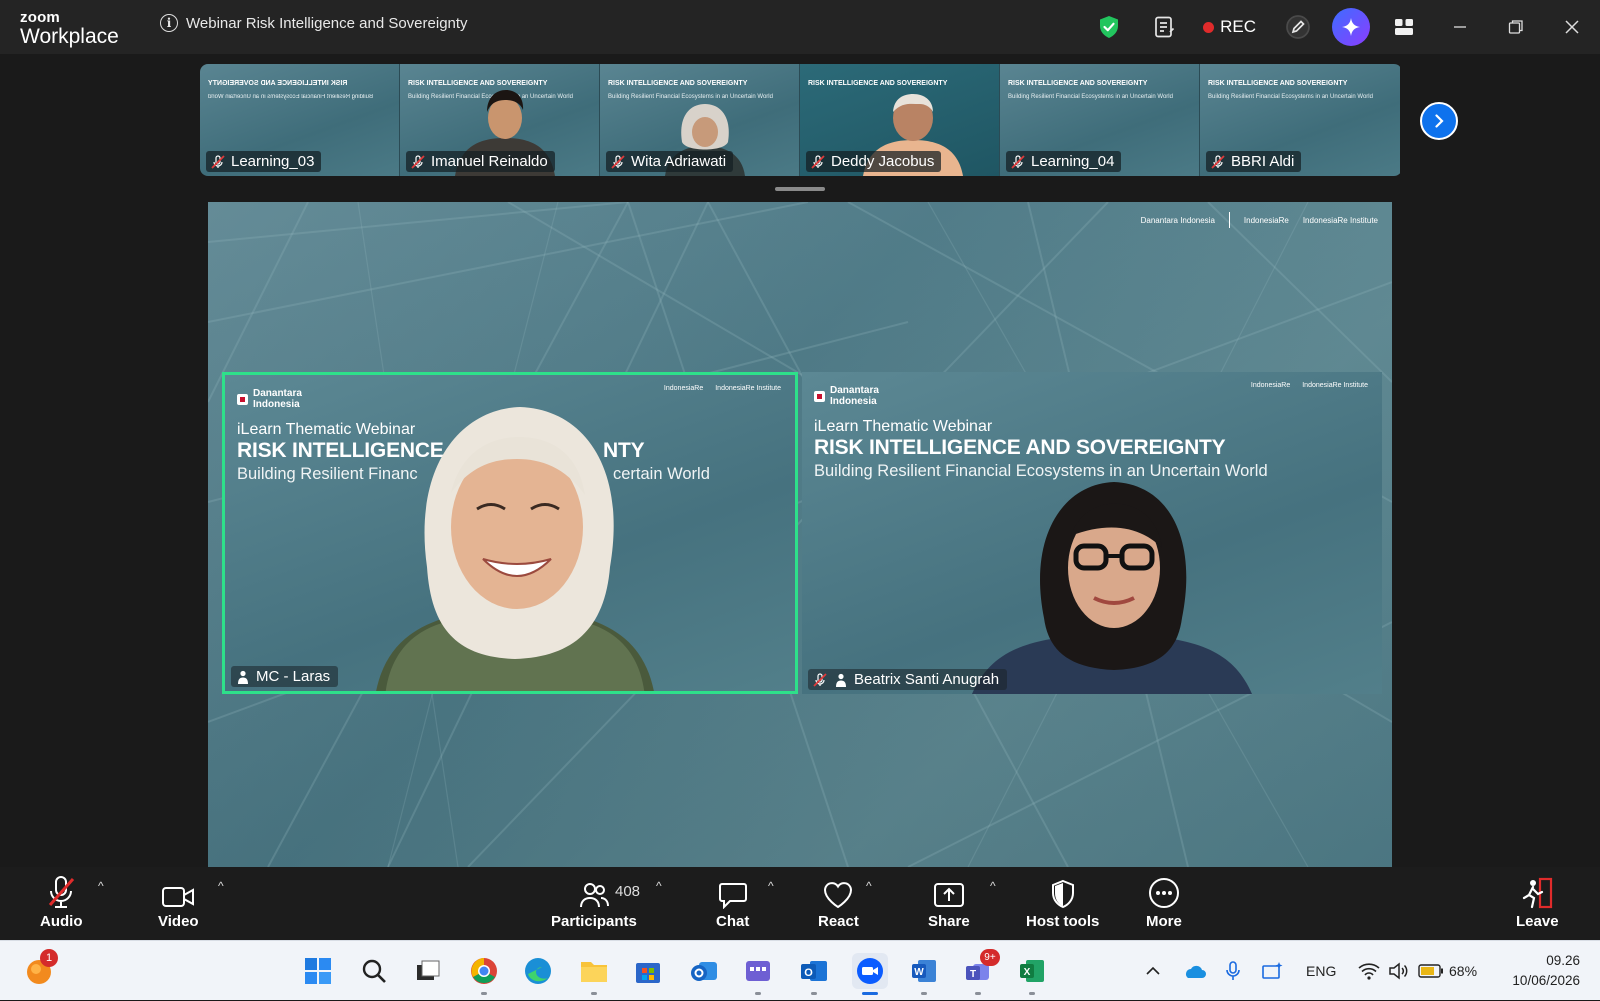 The width and height of the screenshot is (1600, 1001). Describe the element at coordinates (40, 969) in the screenshot. I see `notification-app-icon: 1` at that location.